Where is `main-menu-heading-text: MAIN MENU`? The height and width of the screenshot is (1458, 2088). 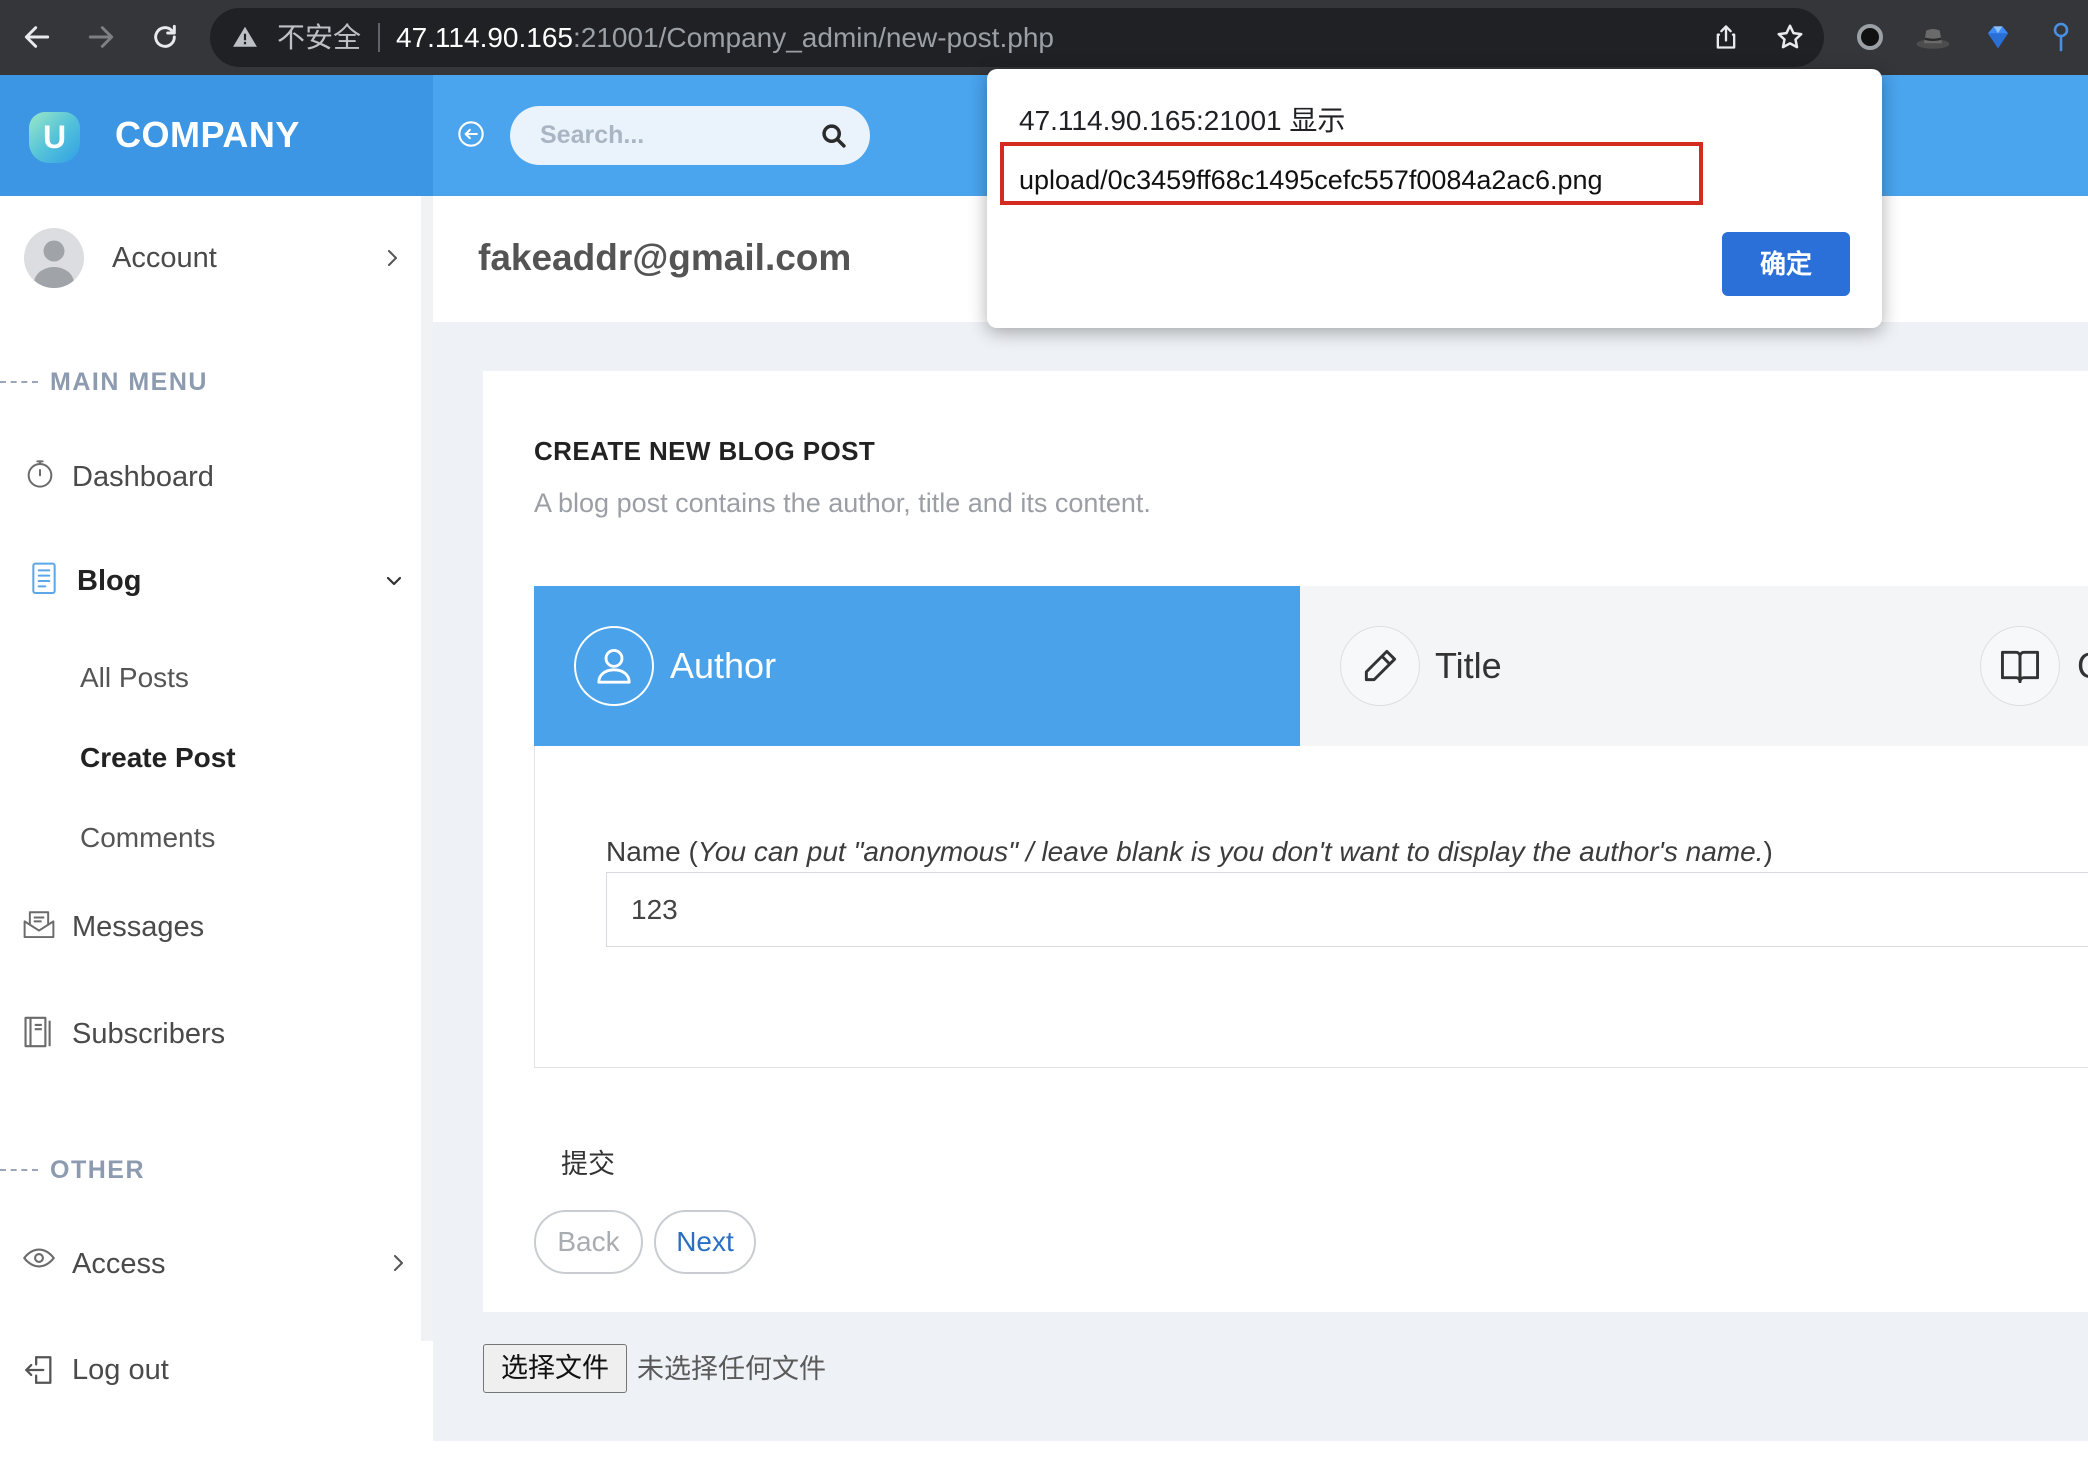
main-menu-heading-text: MAIN MENU is located at coordinates (129, 382).